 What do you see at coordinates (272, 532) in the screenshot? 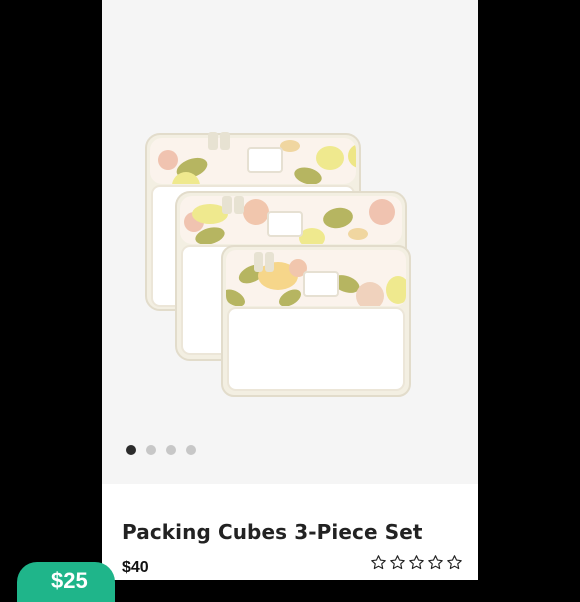
I see `product-title: Packing Cubes 3-Piece Set` at bounding box center [272, 532].